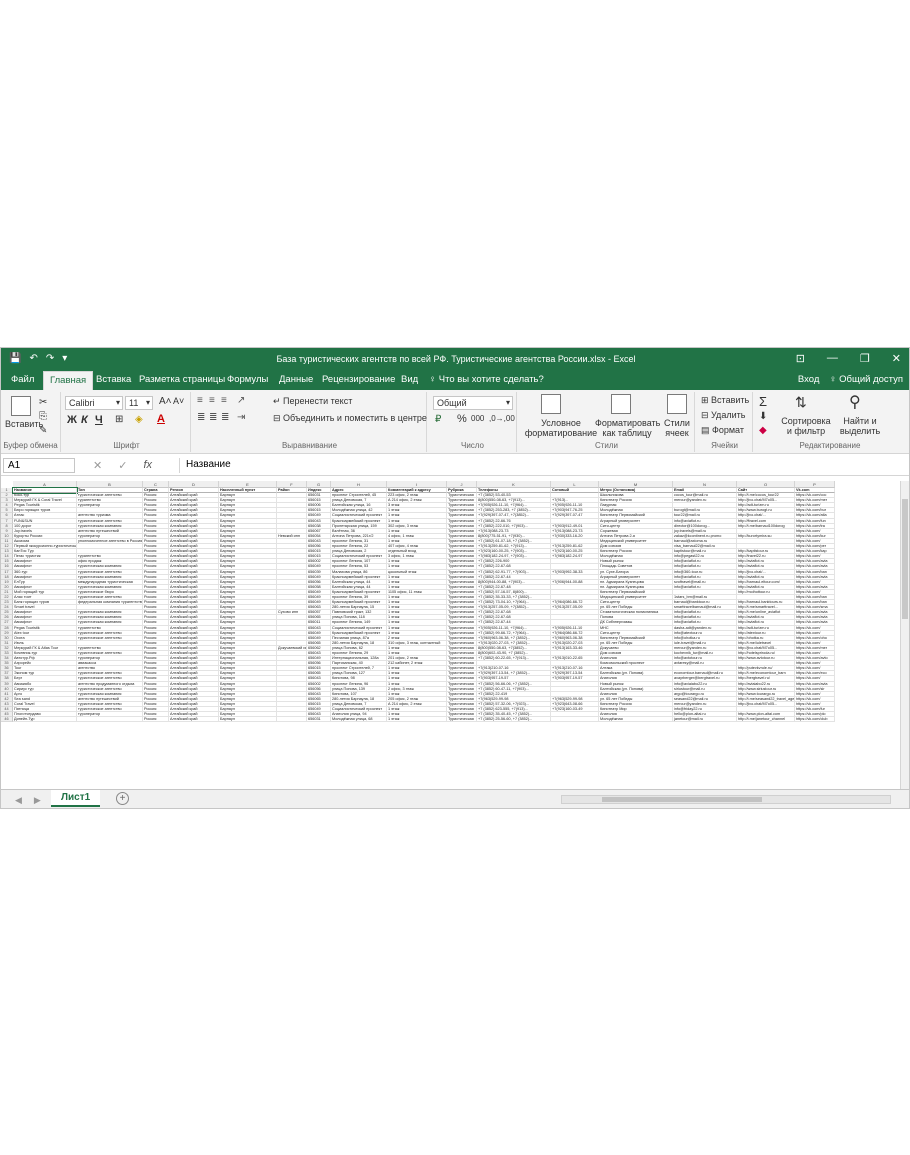 The width and height of the screenshot is (910, 1155). What do you see at coordinates (896, 358) in the screenshot?
I see `close-icon: ✕` at bounding box center [896, 358].